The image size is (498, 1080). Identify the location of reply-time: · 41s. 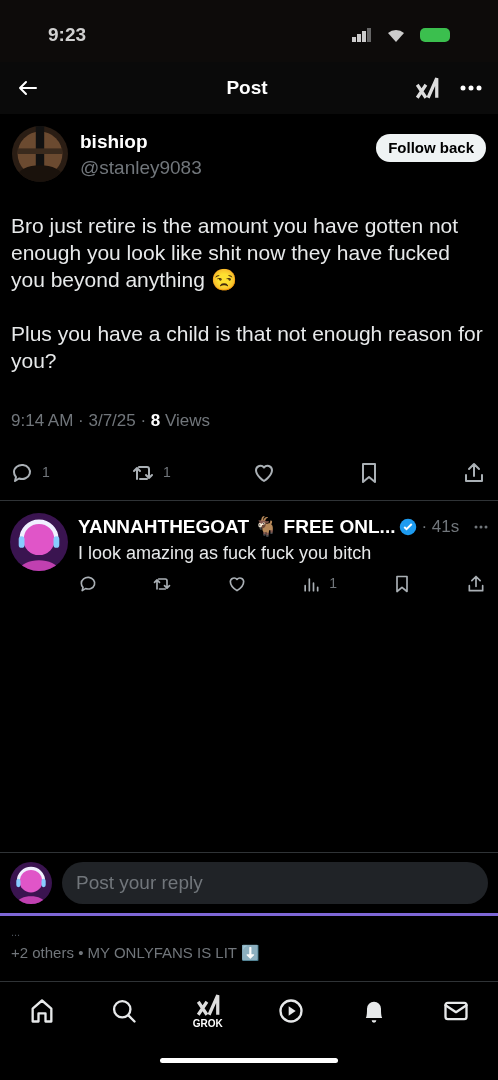
(440, 527).